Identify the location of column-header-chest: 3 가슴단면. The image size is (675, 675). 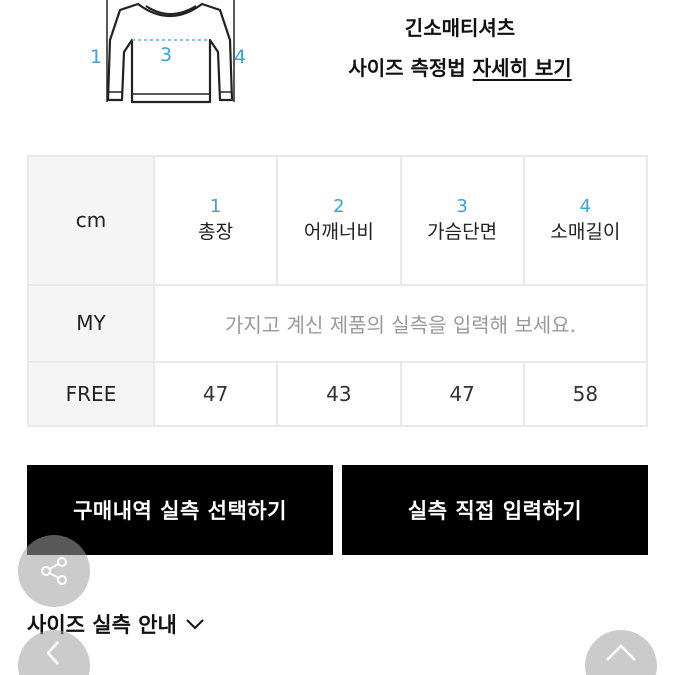
(462, 220).